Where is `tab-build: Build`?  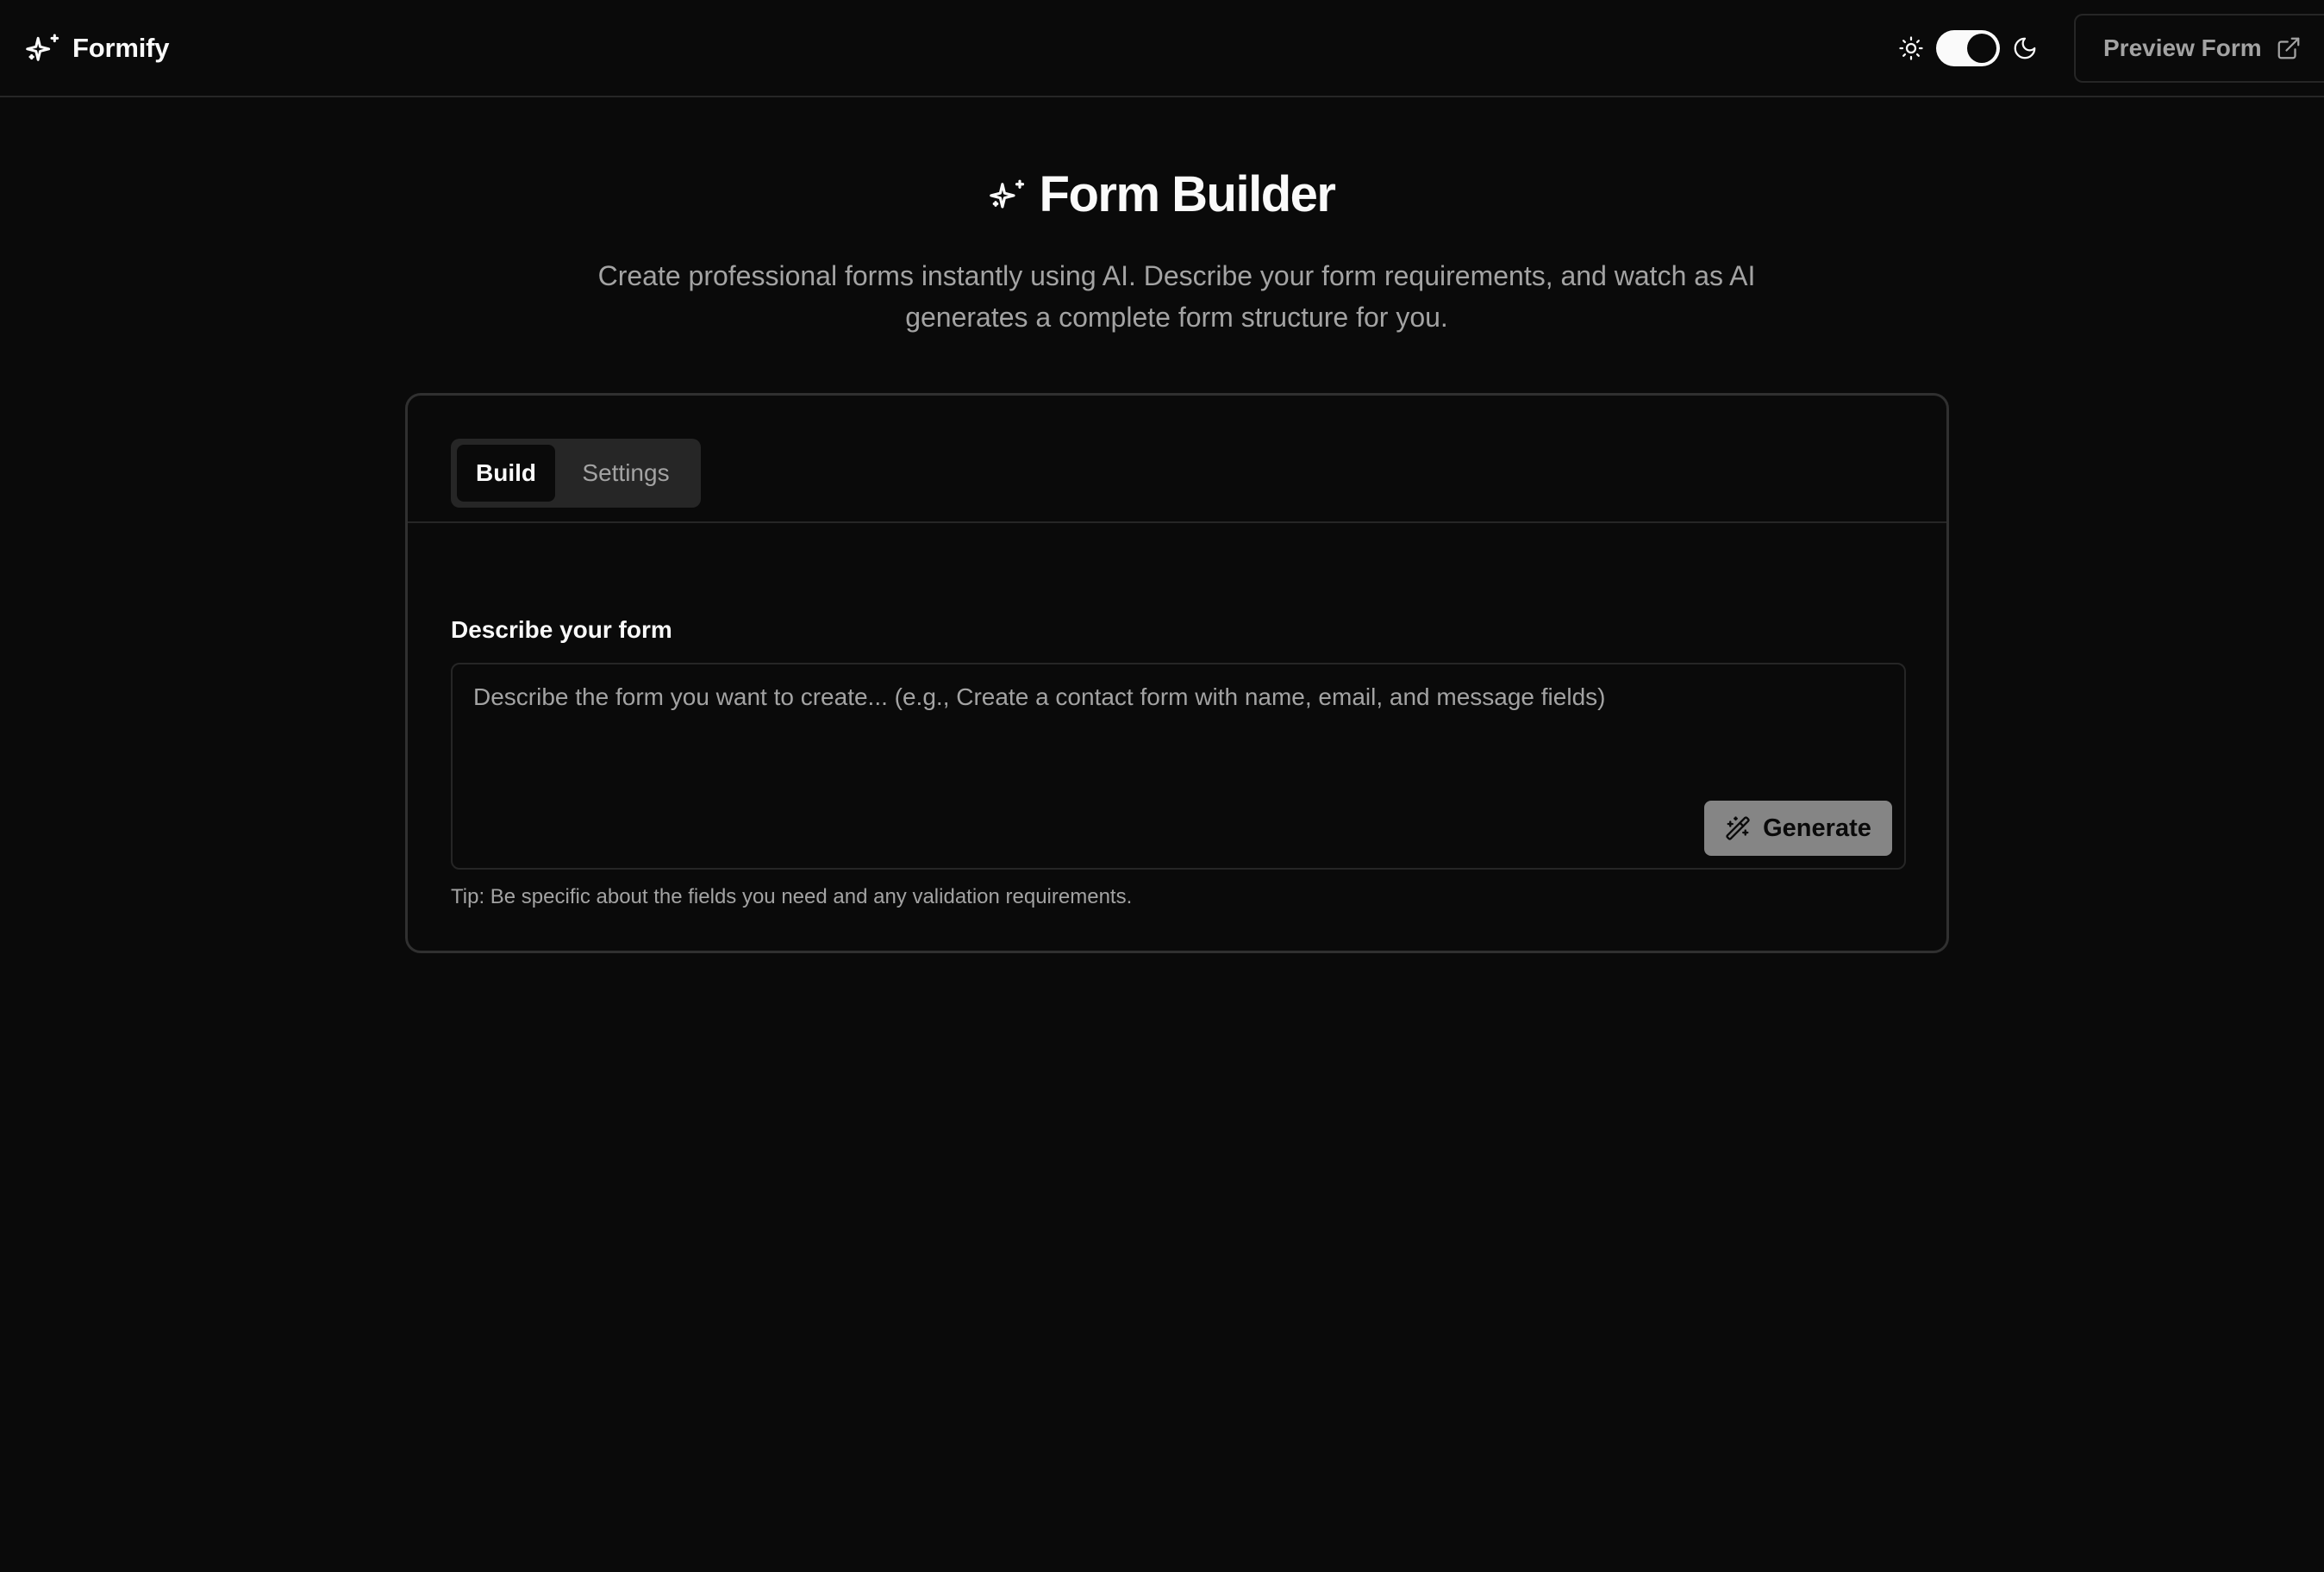
tab-build: Build is located at coordinates (506, 473).